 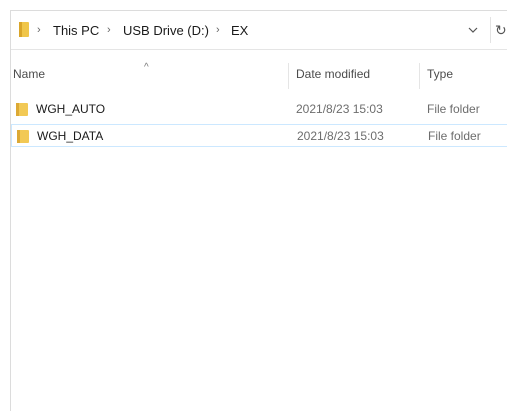 I want to click on file-name: WGH_DATA, so click(x=70, y=136).